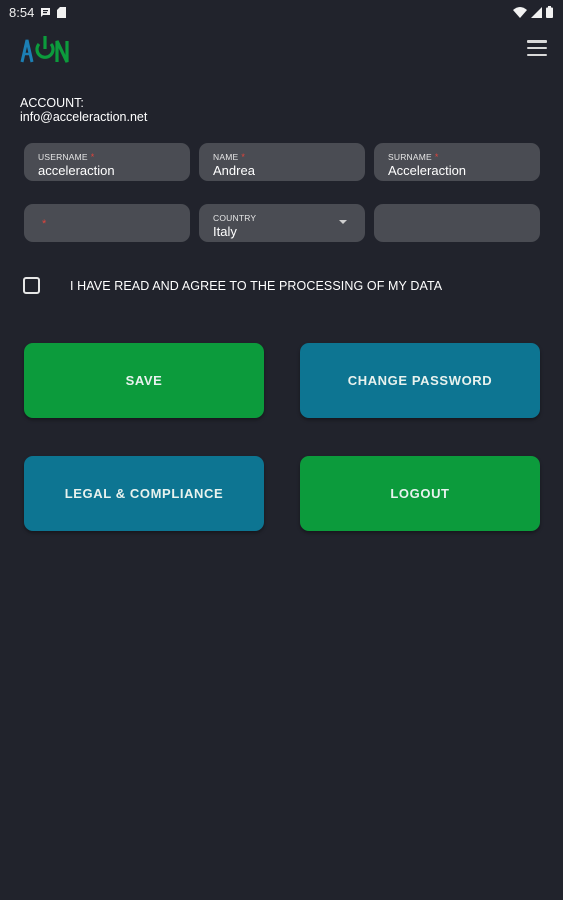  Describe the element at coordinates (144, 380) in the screenshot. I see `save-button: SAVE` at that location.